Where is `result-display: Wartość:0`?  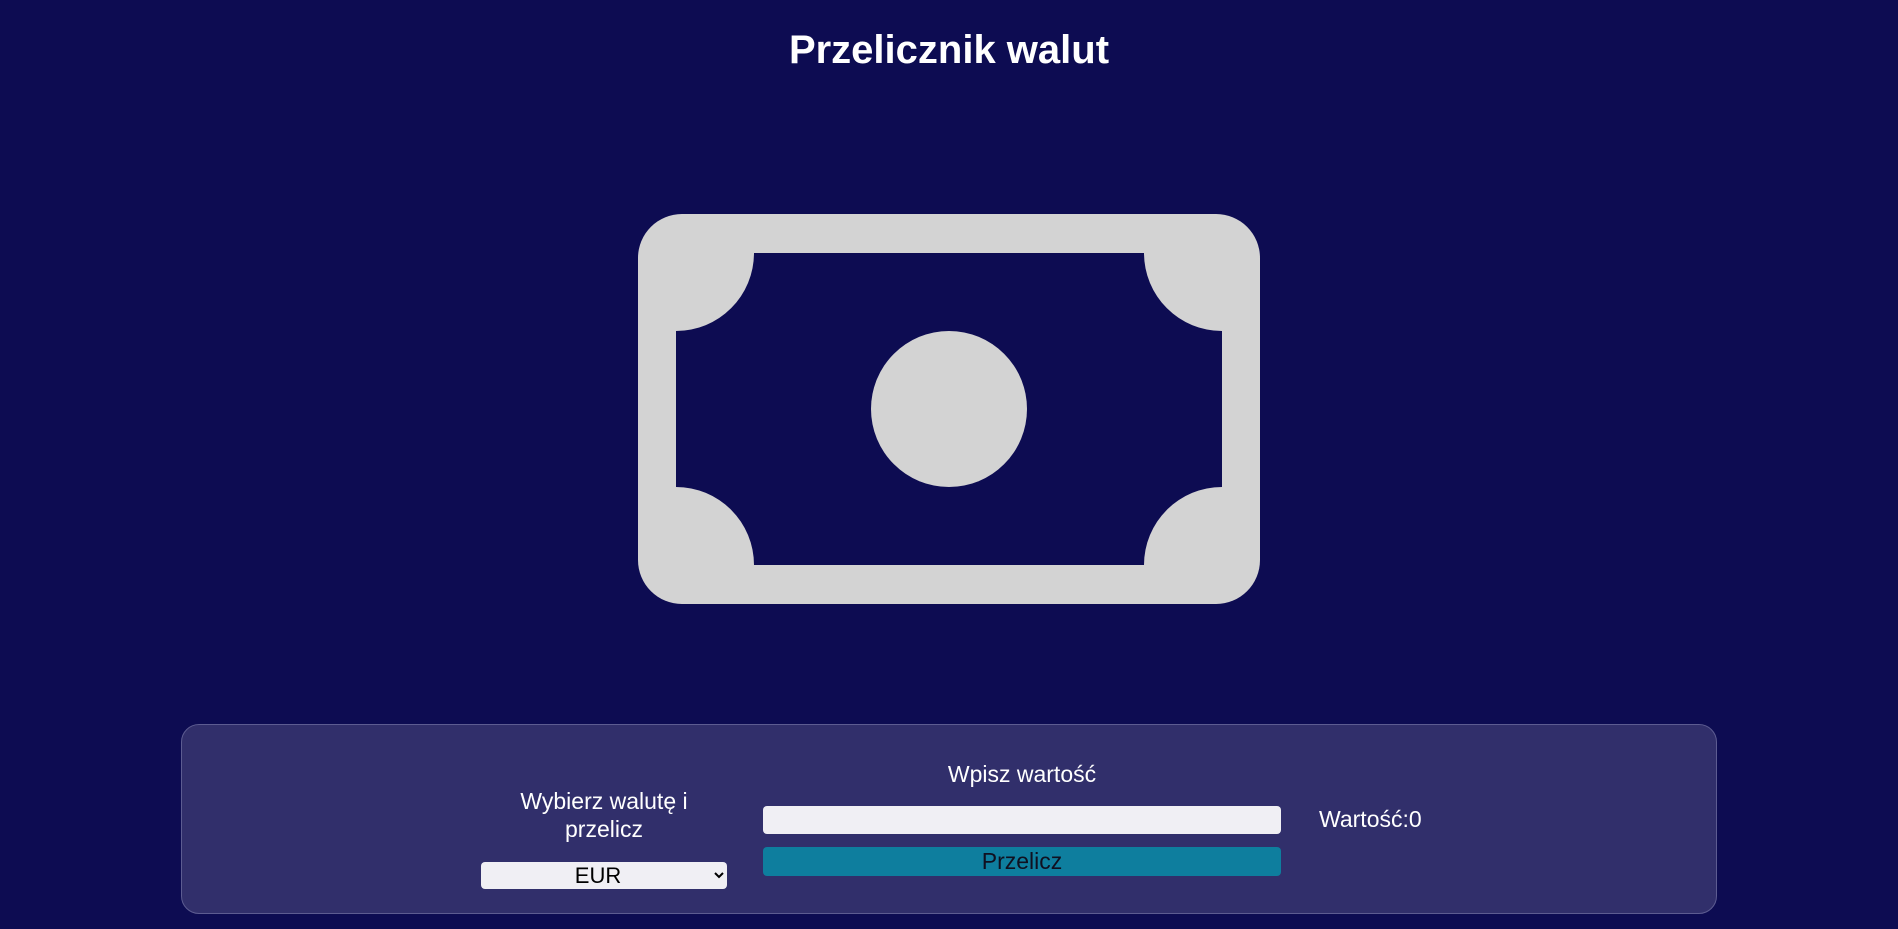 result-display: Wartość:0 is located at coordinates (1370, 819).